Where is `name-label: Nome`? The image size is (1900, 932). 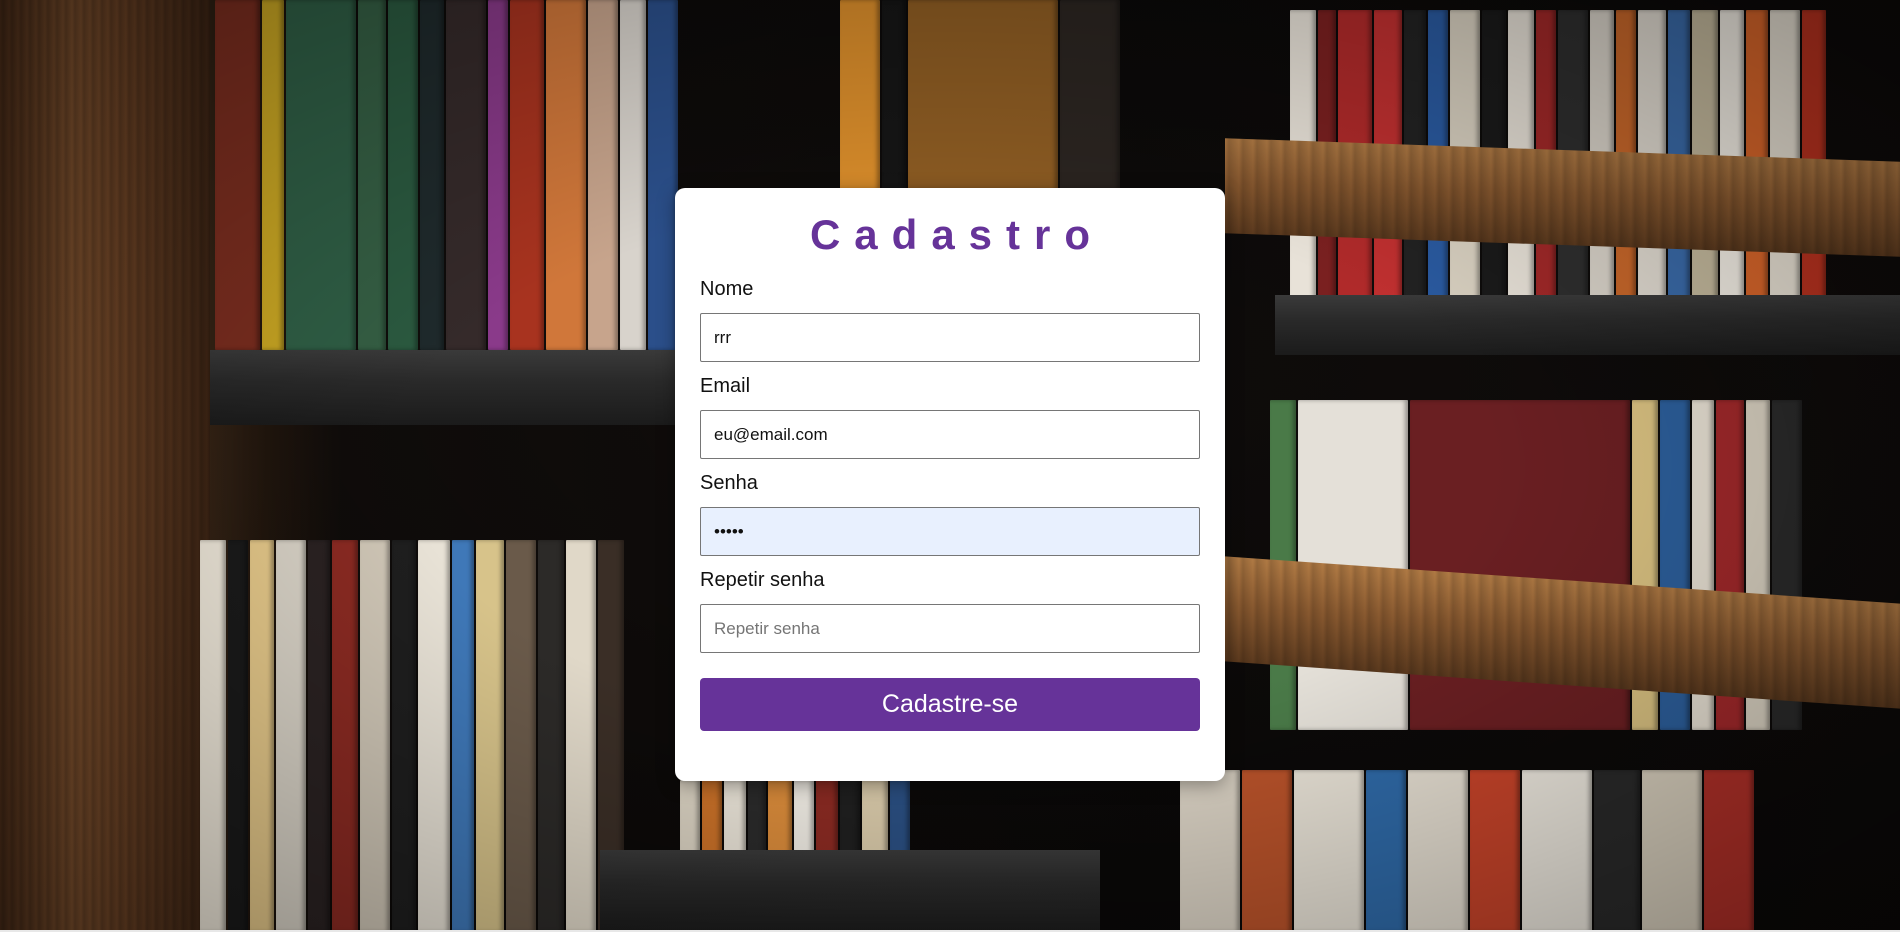
name-label: Nome is located at coordinates (727, 289).